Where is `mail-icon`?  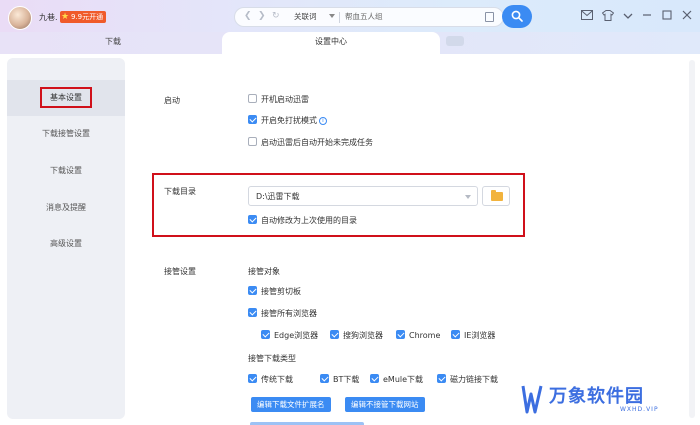
mail-icon is located at coordinates (587, 17).